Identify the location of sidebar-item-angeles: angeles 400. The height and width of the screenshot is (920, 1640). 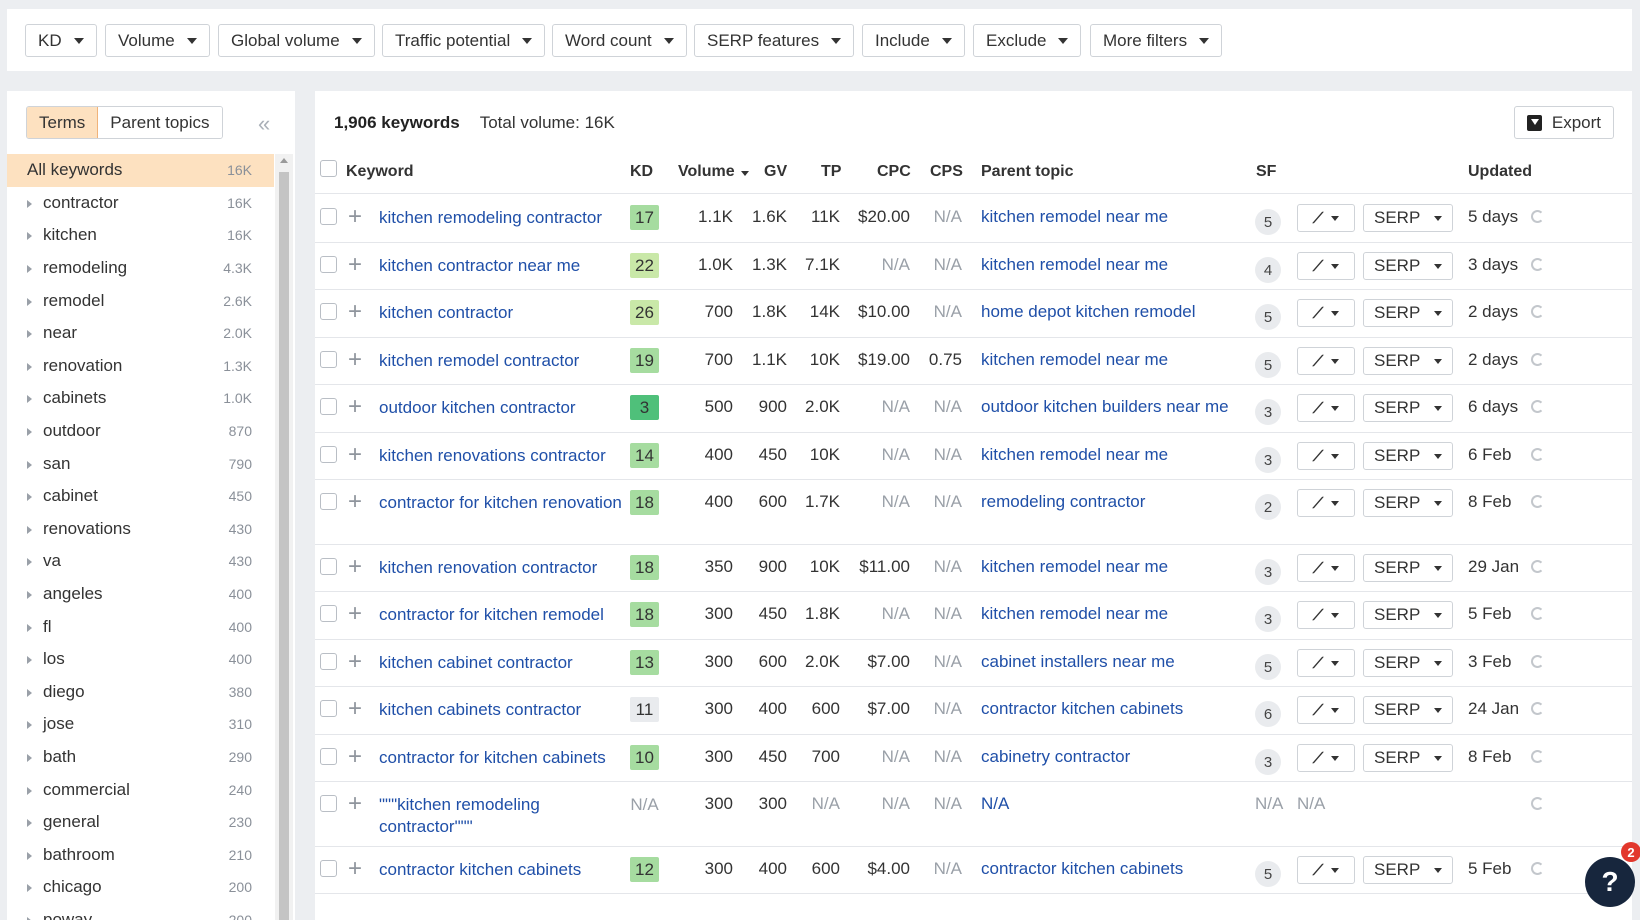
(140, 594).